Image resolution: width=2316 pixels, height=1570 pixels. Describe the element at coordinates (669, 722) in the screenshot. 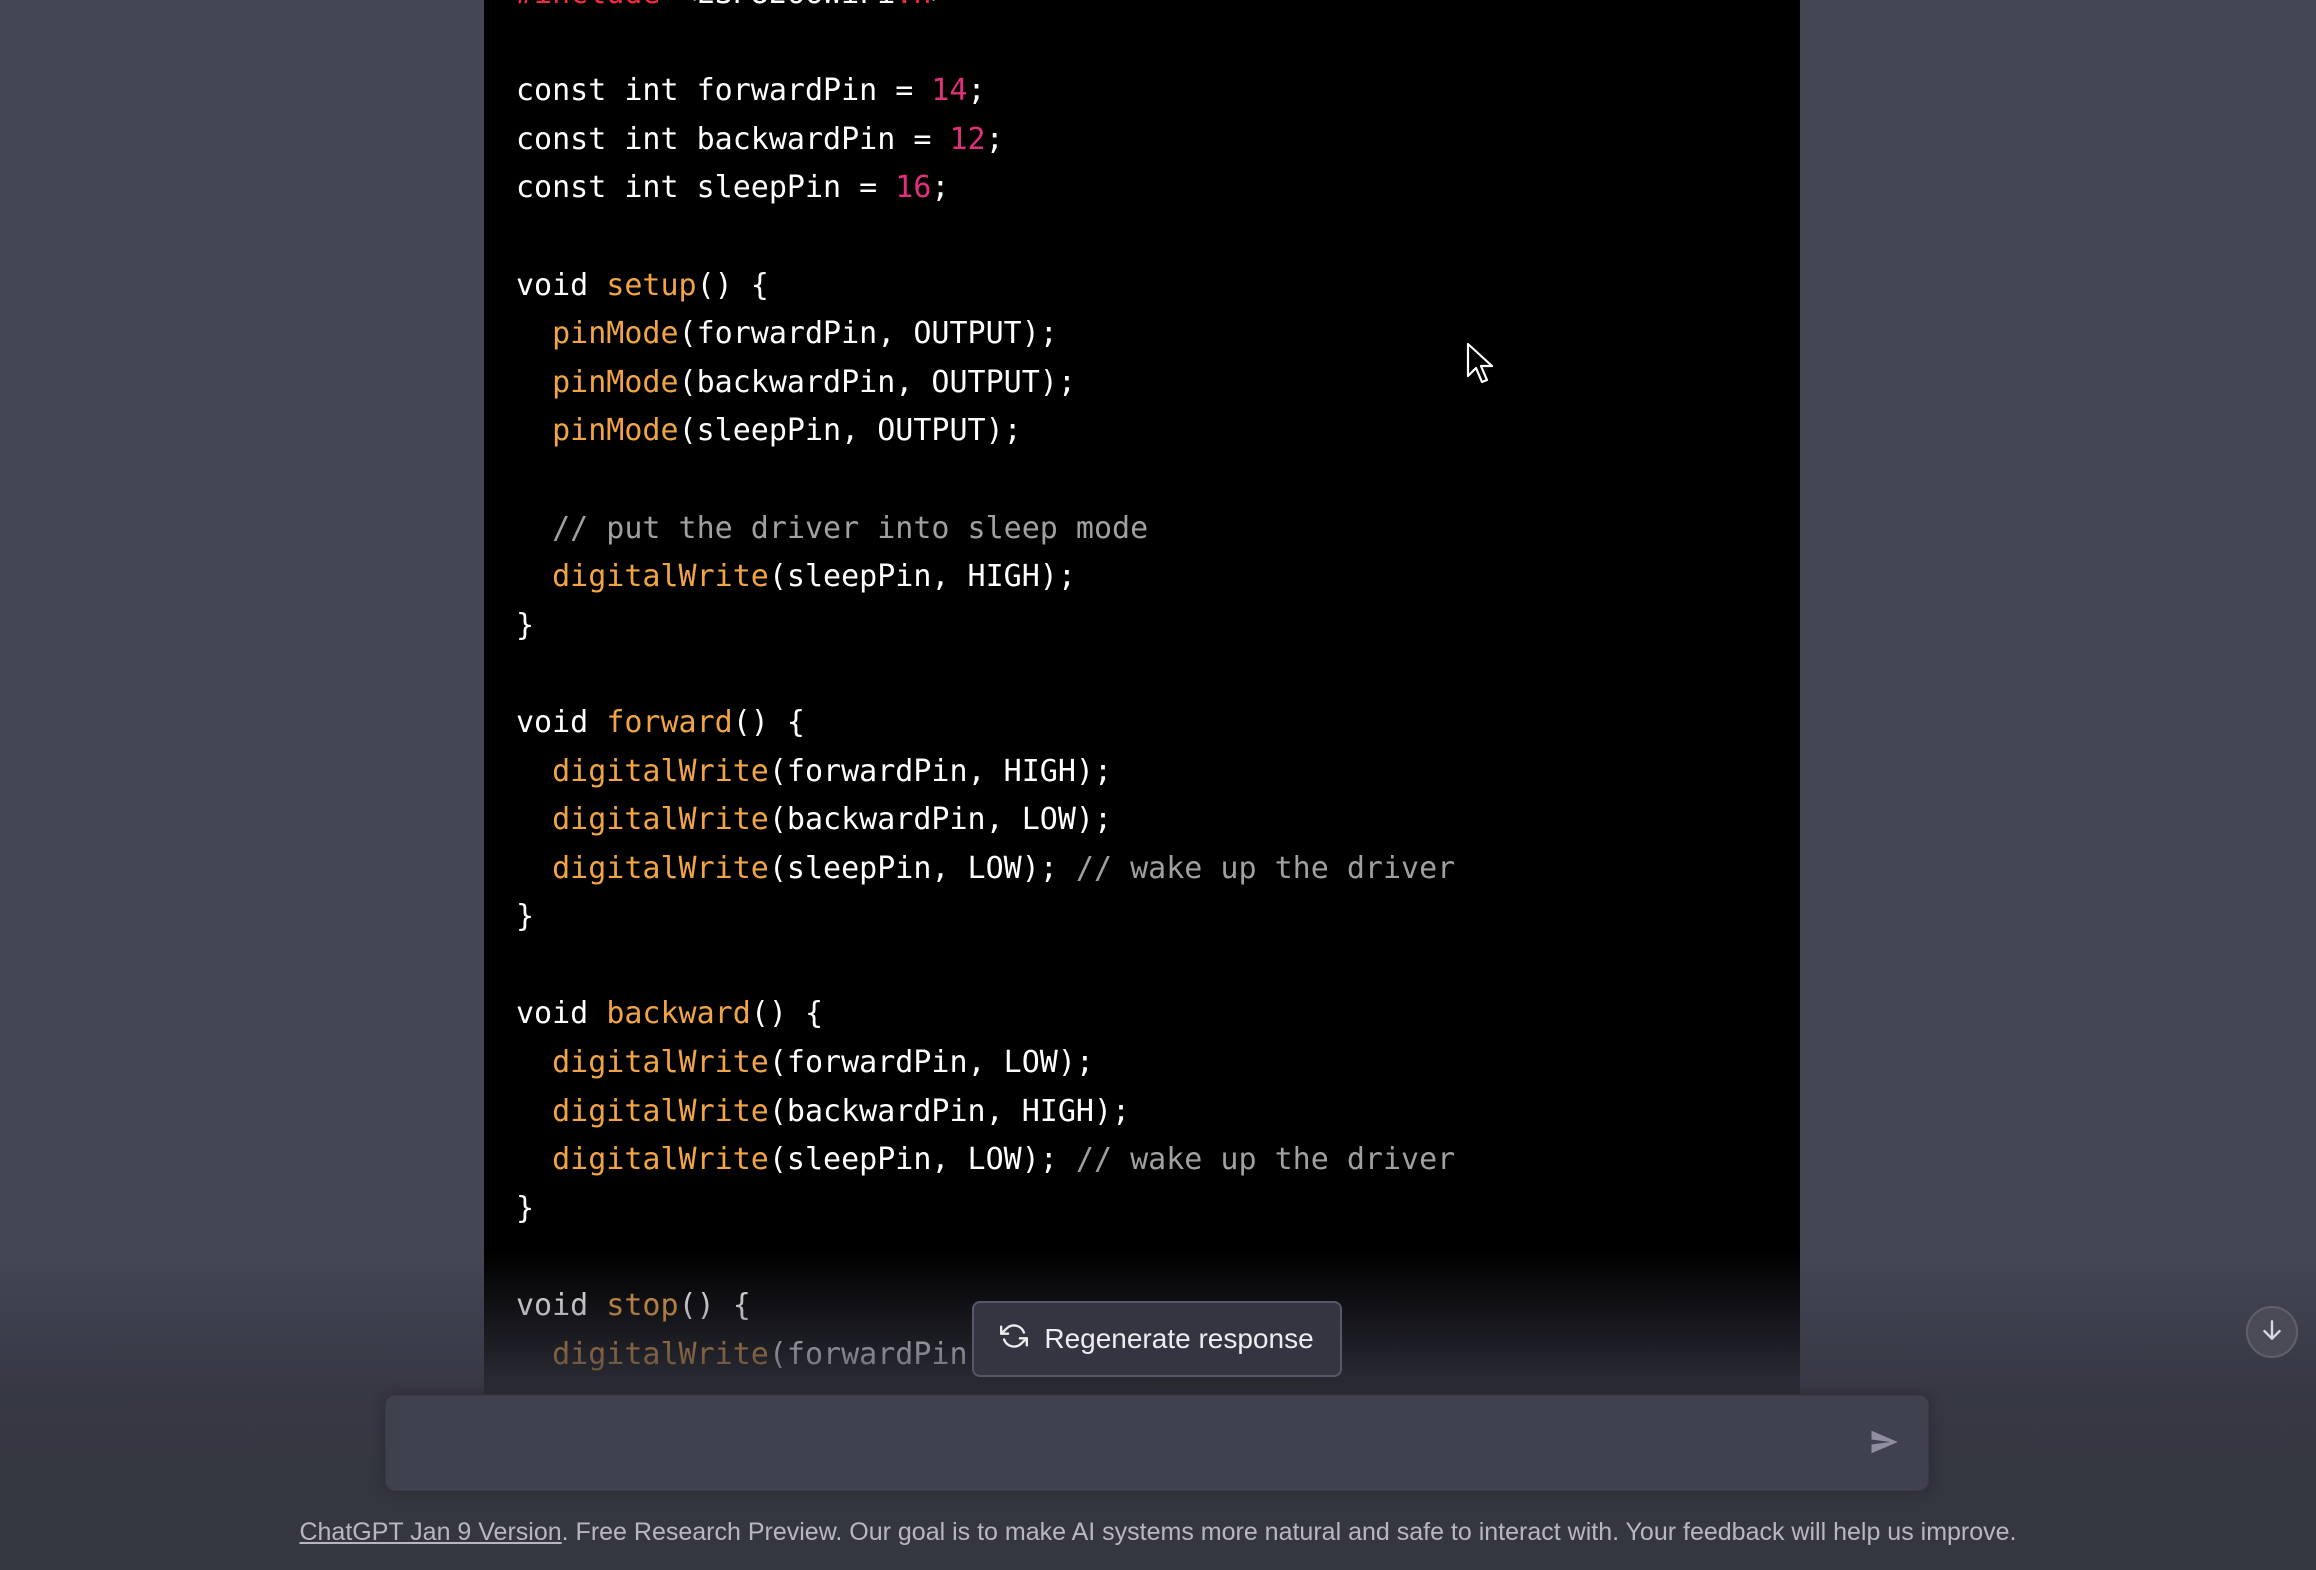

I see `code-token: forward` at that location.